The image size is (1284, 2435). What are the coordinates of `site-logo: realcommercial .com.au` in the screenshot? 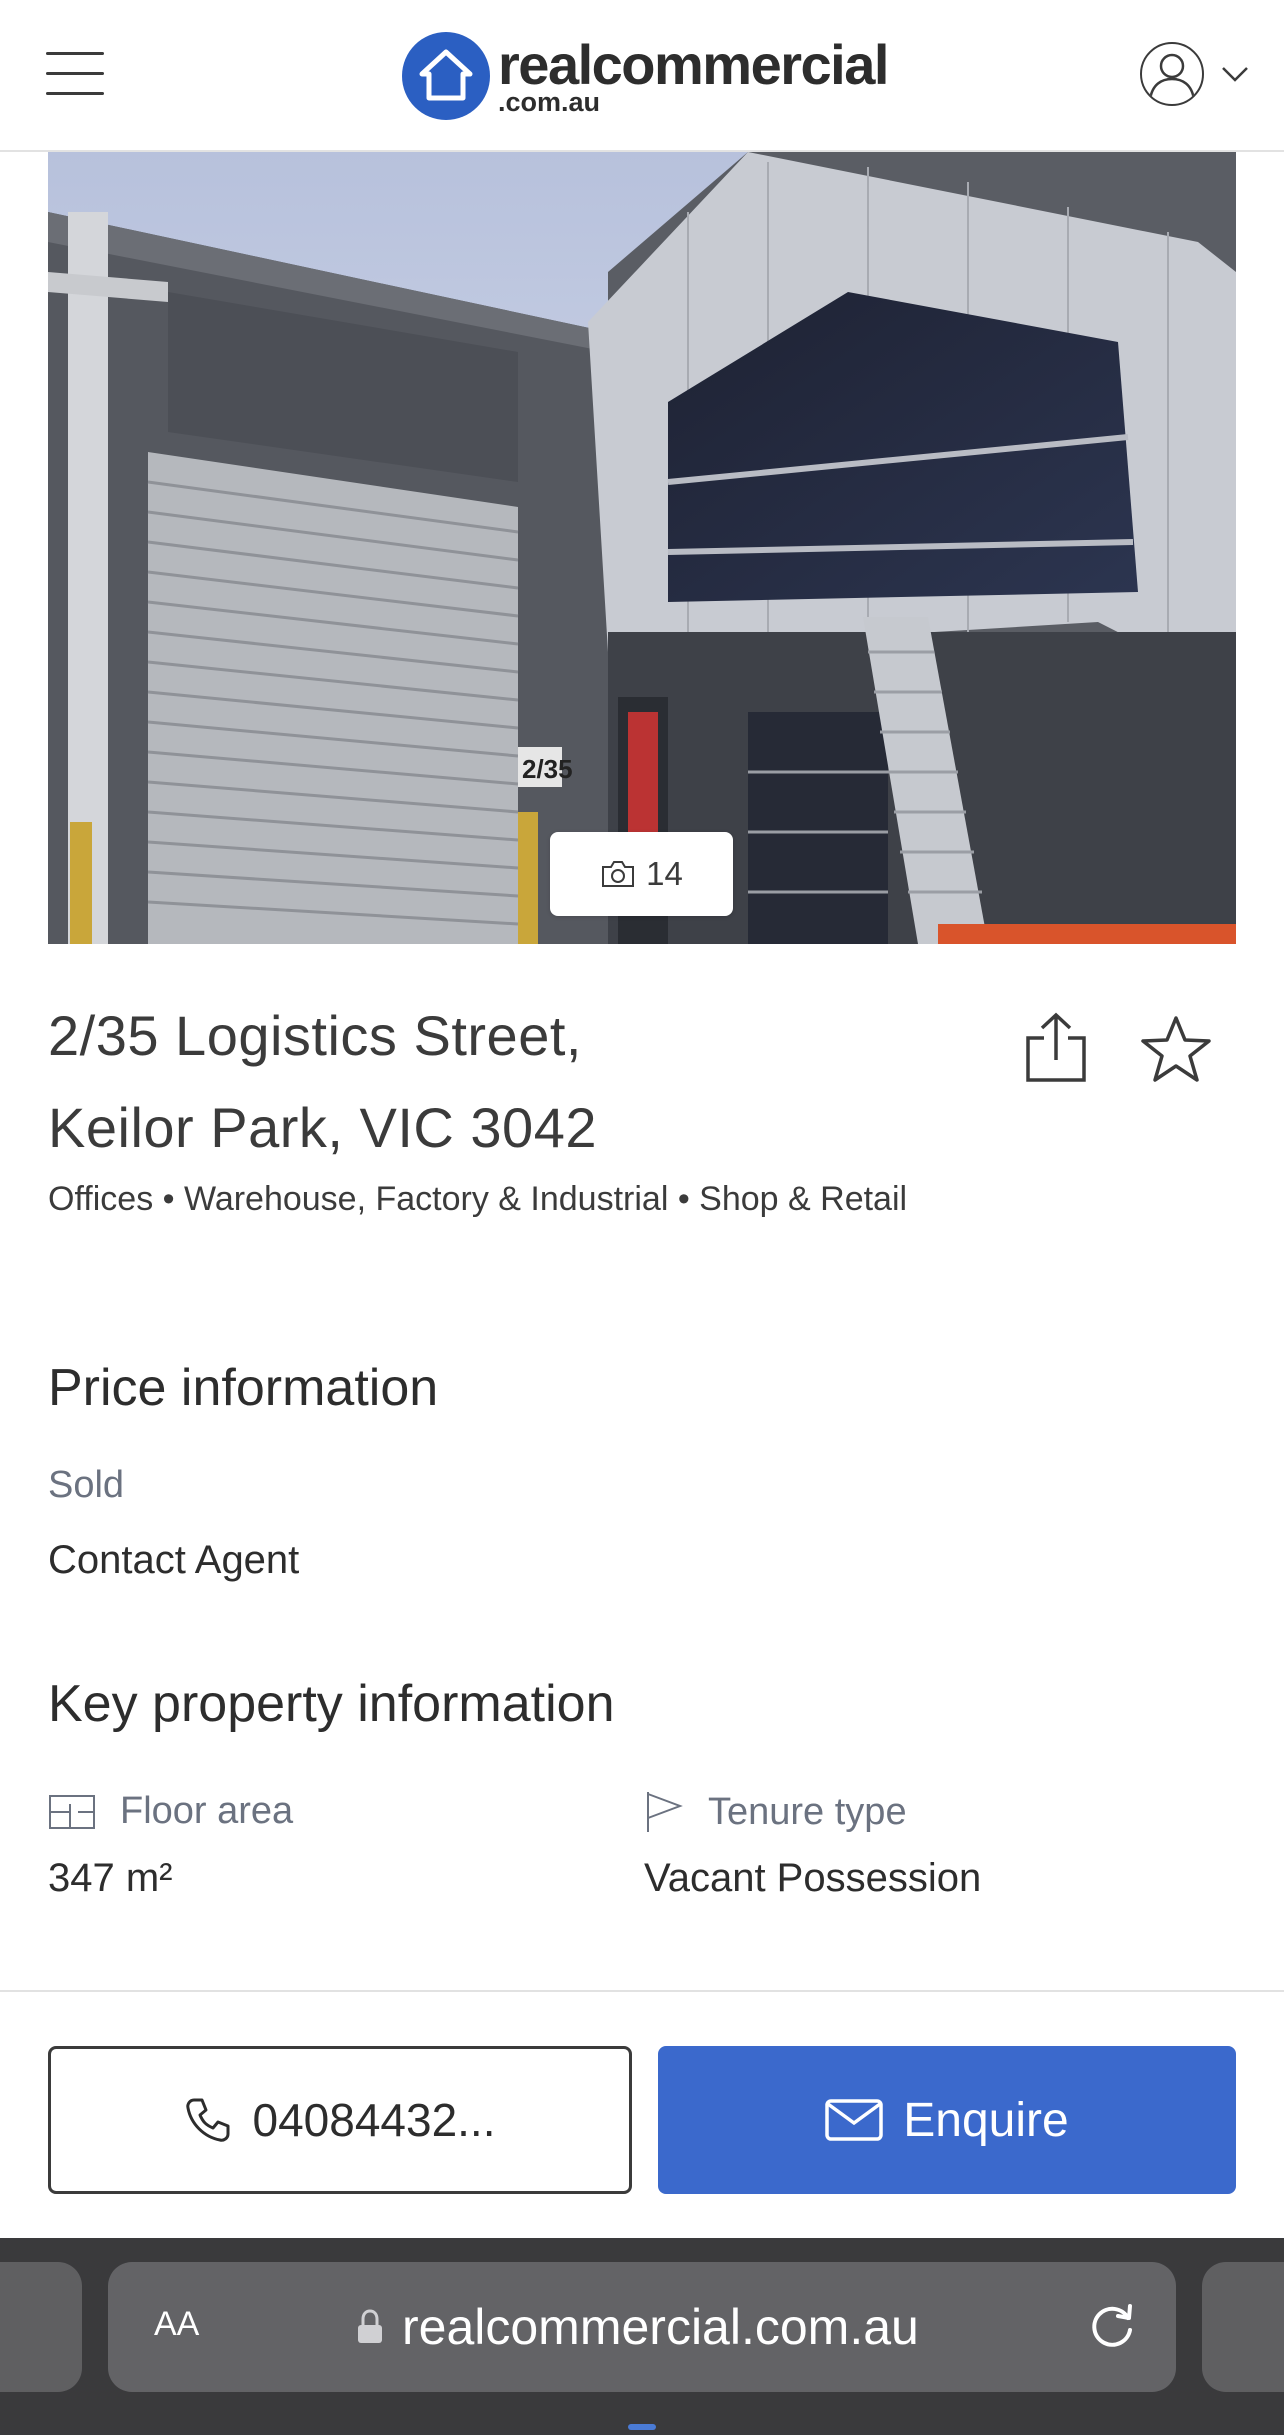 It's located at (645, 76).